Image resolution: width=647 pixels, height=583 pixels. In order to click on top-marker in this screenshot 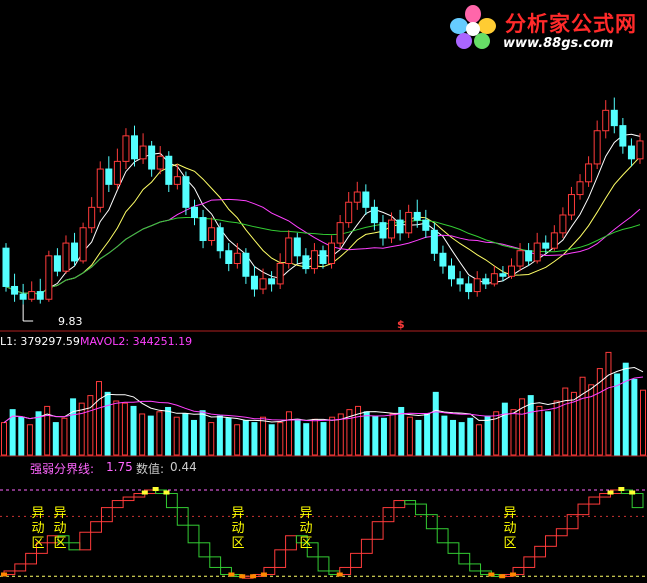, I will do `click(155, 489)`.